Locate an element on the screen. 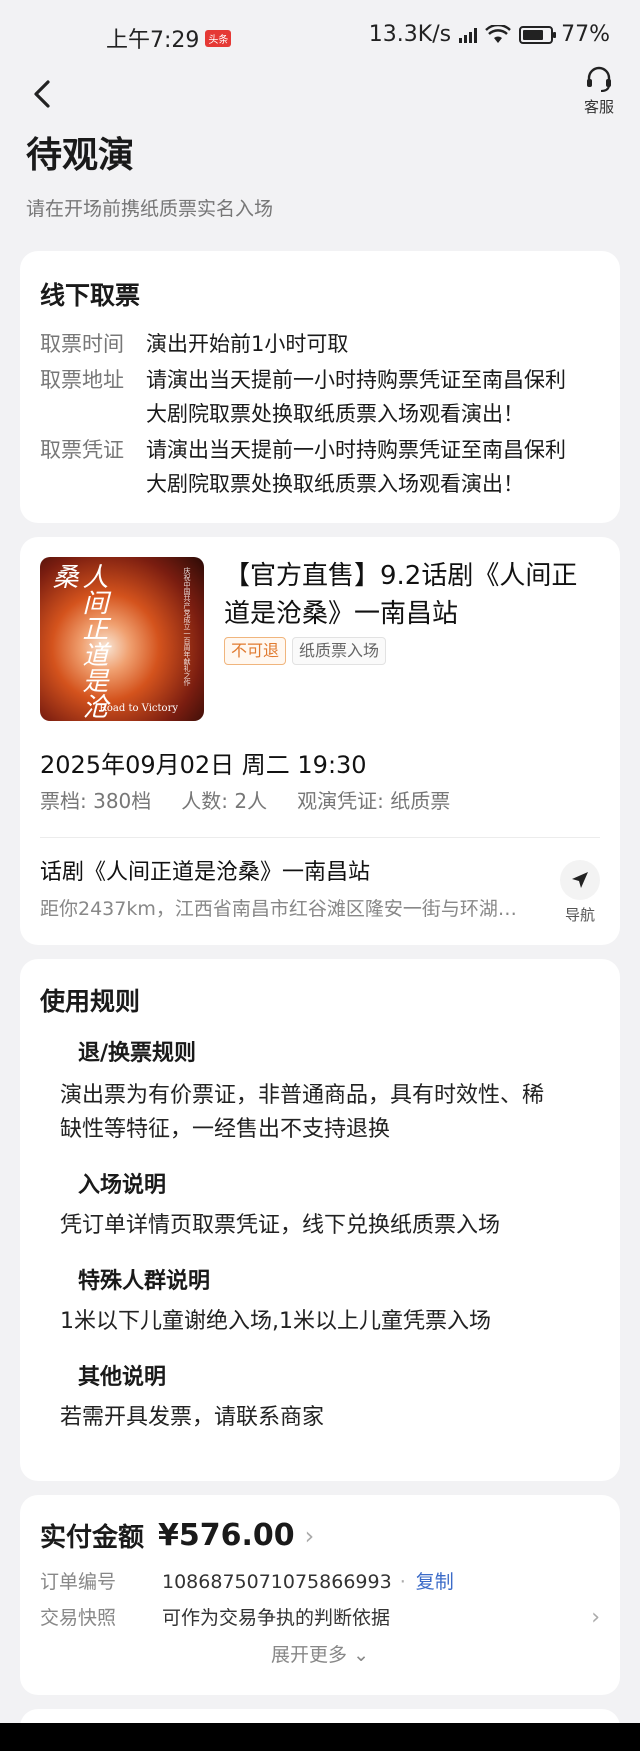  status-time-group: 上午7:29 头条 is located at coordinates (169, 38).